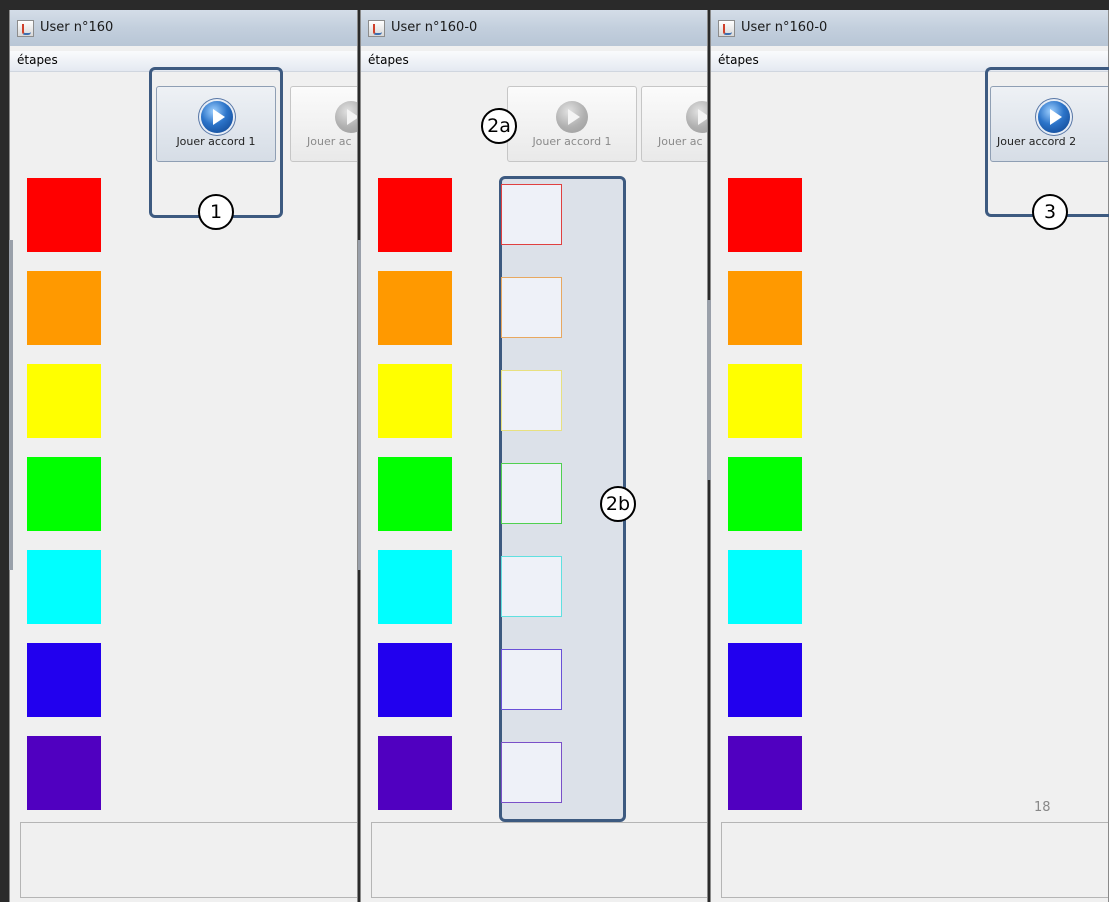 The width and height of the screenshot is (1109, 902). What do you see at coordinates (183, 28) in the screenshot?
I see `title-bar: User n°160` at bounding box center [183, 28].